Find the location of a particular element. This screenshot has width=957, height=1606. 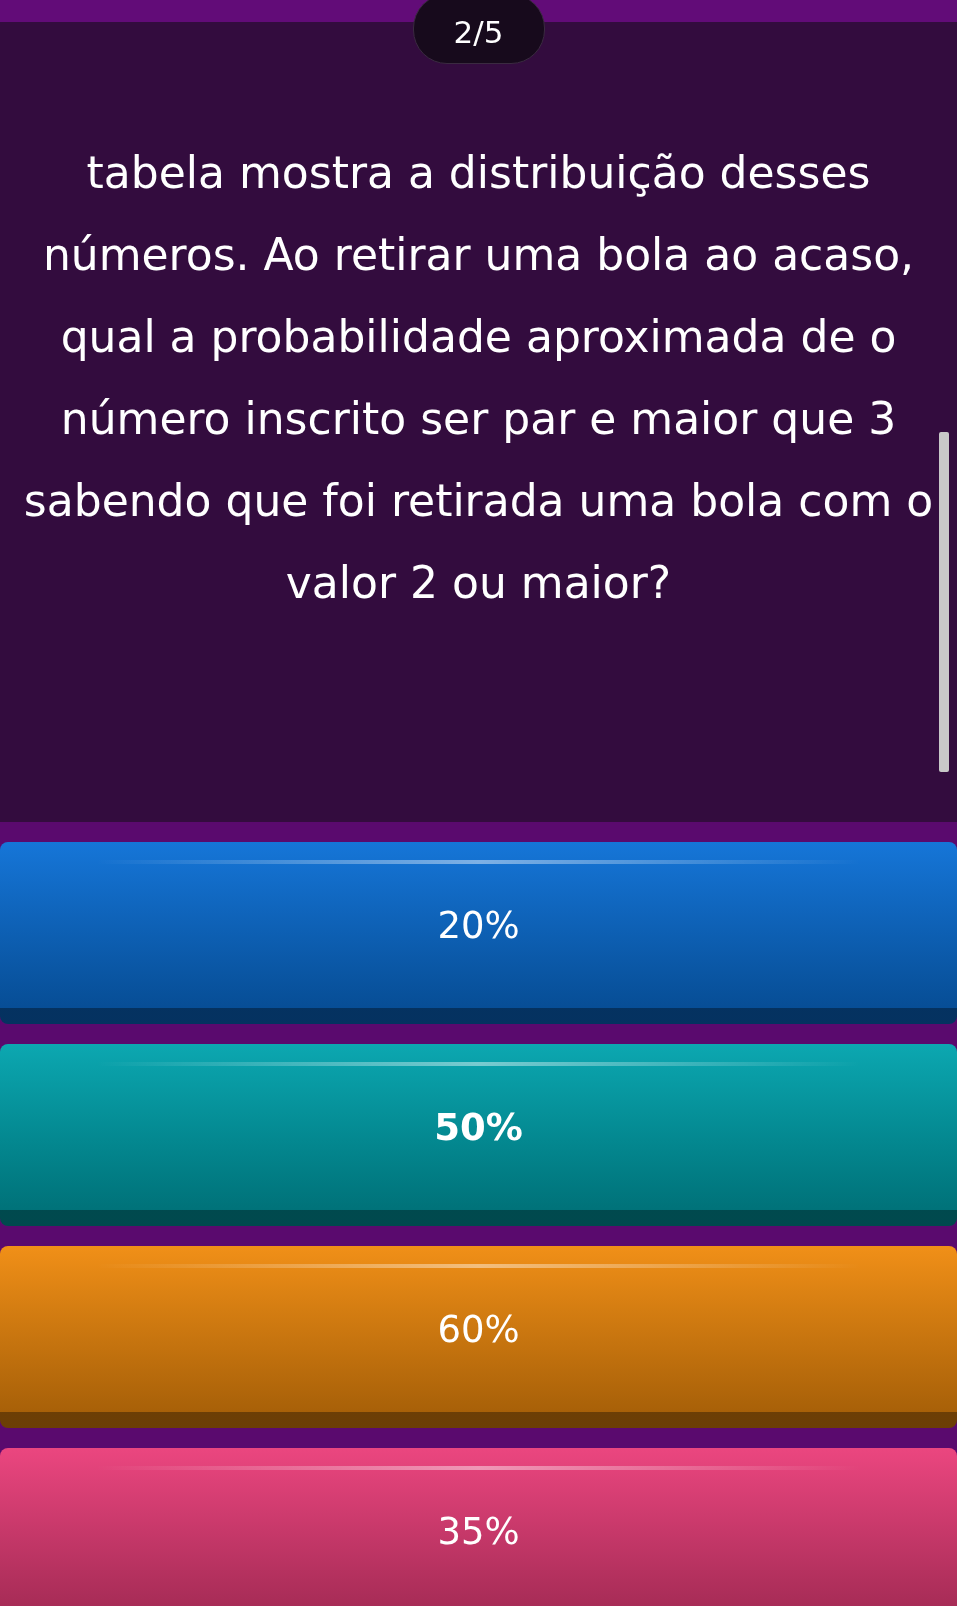

answer-button: 50% is located at coordinates (478, 1135).